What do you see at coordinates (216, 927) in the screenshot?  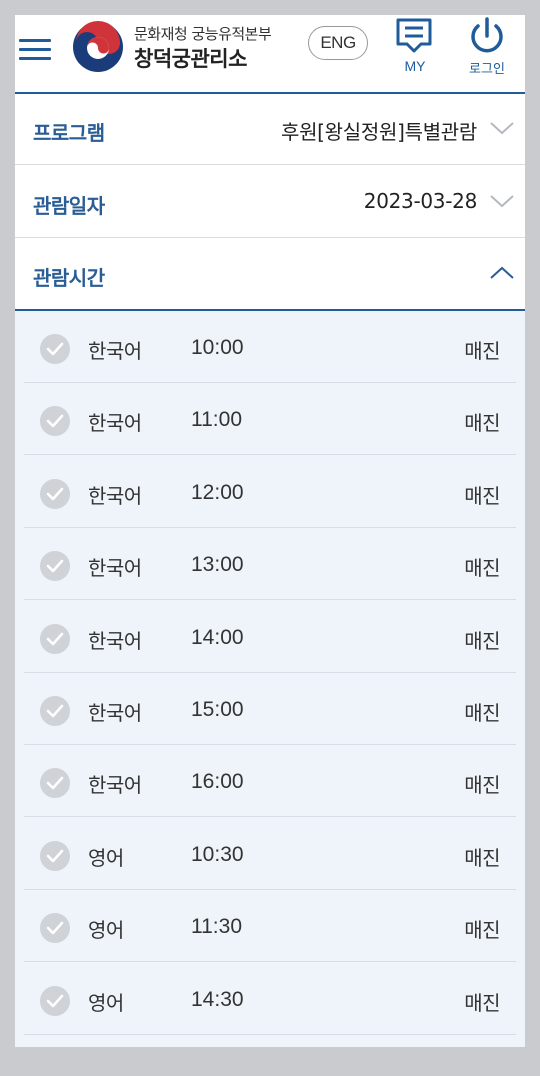 I see `slot-time: 11:30` at bounding box center [216, 927].